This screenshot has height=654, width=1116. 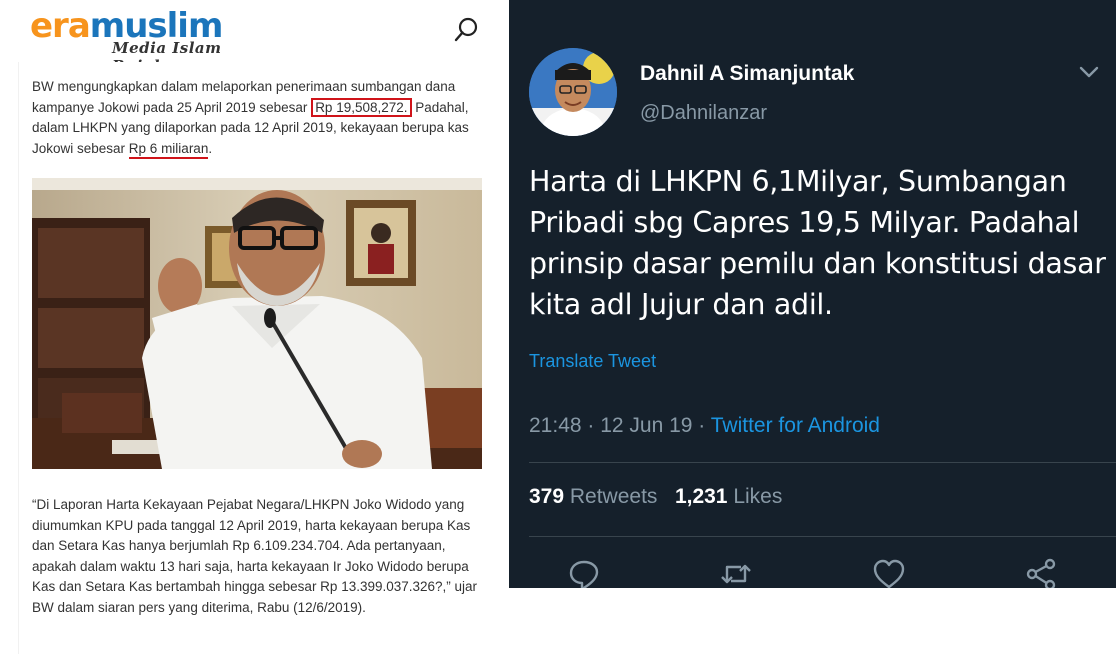 What do you see at coordinates (592, 361) in the screenshot?
I see `translate-tweet-link: Translate Tweet` at bounding box center [592, 361].